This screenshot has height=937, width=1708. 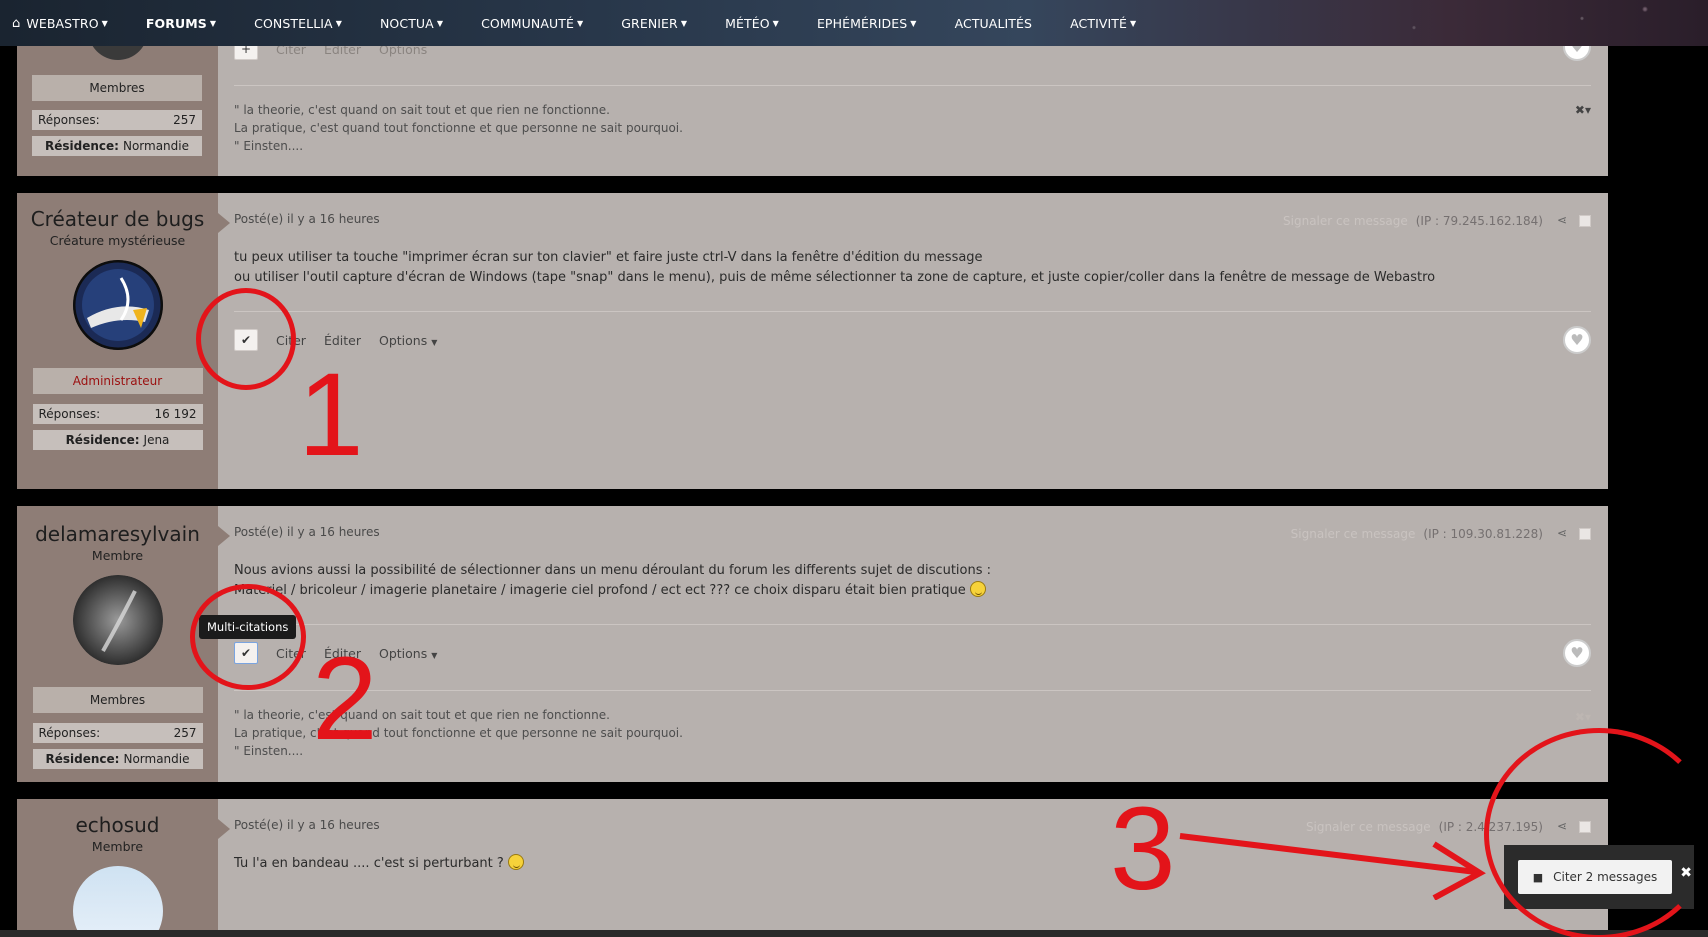 I want to click on nav-ephemerides: EPHÉMÉRIDES ▼, so click(x=867, y=23).